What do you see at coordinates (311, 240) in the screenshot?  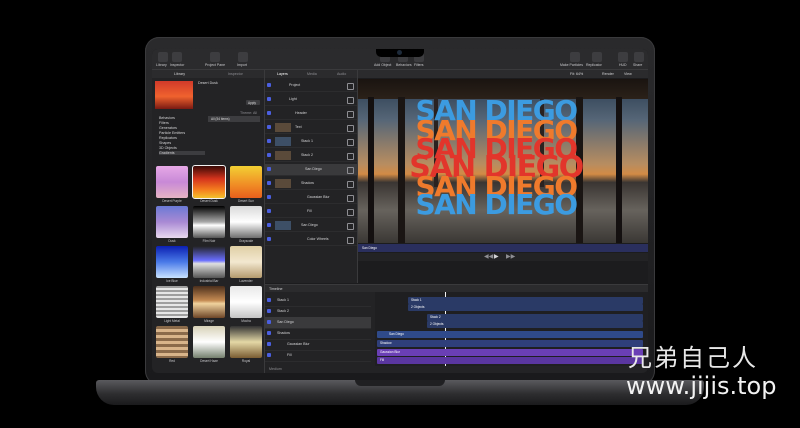 I see `layer-row: Color Wheels` at bounding box center [311, 240].